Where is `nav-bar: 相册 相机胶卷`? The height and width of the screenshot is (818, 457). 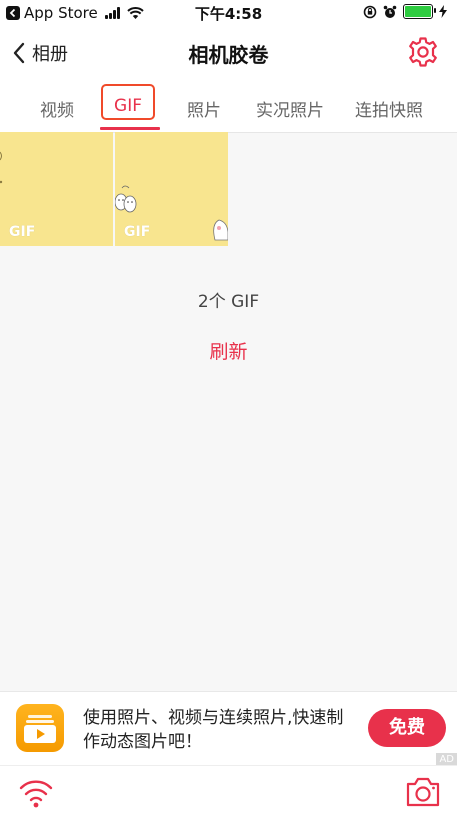
nav-bar: 相册 相机胶卷 is located at coordinates (228, 52).